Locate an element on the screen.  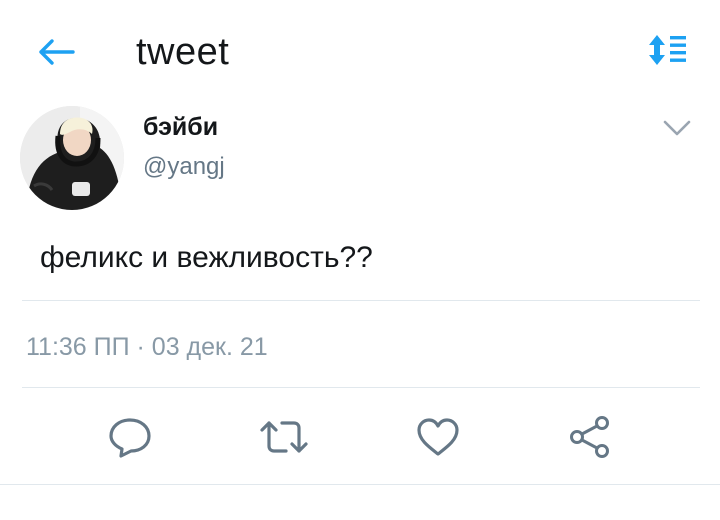
tweet-actions-bar is located at coordinates (360, 437).